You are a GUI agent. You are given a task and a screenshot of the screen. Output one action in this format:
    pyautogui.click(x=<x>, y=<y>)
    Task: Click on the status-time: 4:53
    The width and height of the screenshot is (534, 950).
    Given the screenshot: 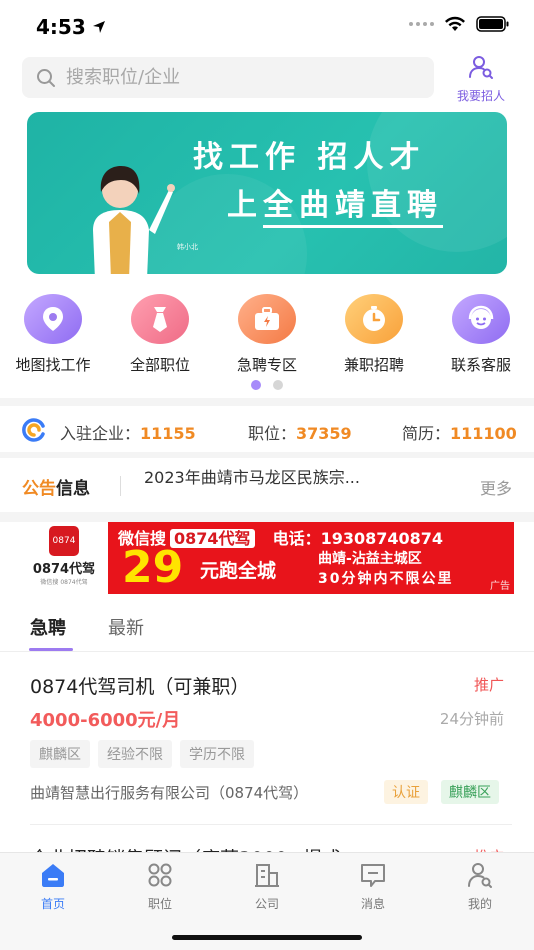 What is the action you would take?
    pyautogui.click(x=71, y=27)
    